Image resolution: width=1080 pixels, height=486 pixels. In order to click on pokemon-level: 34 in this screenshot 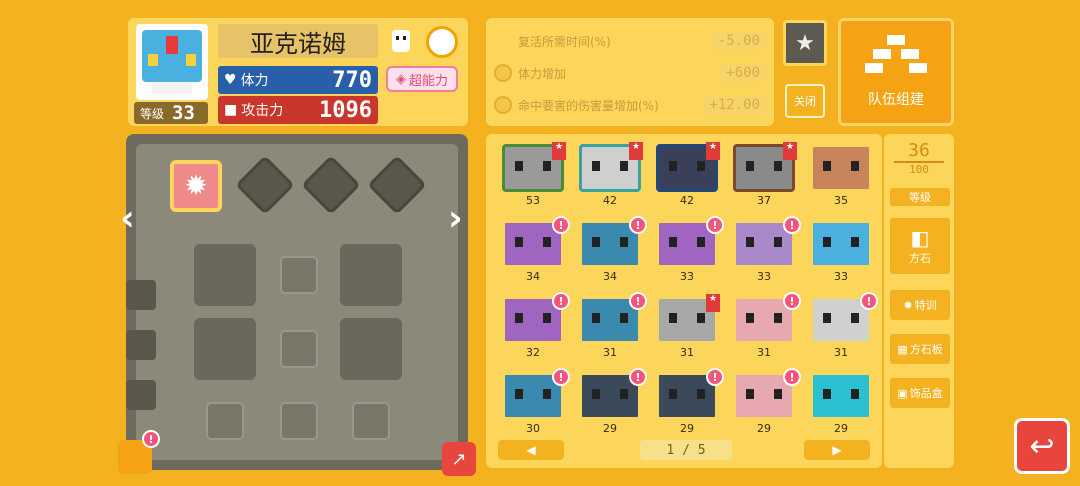, I will do `click(533, 276)`.